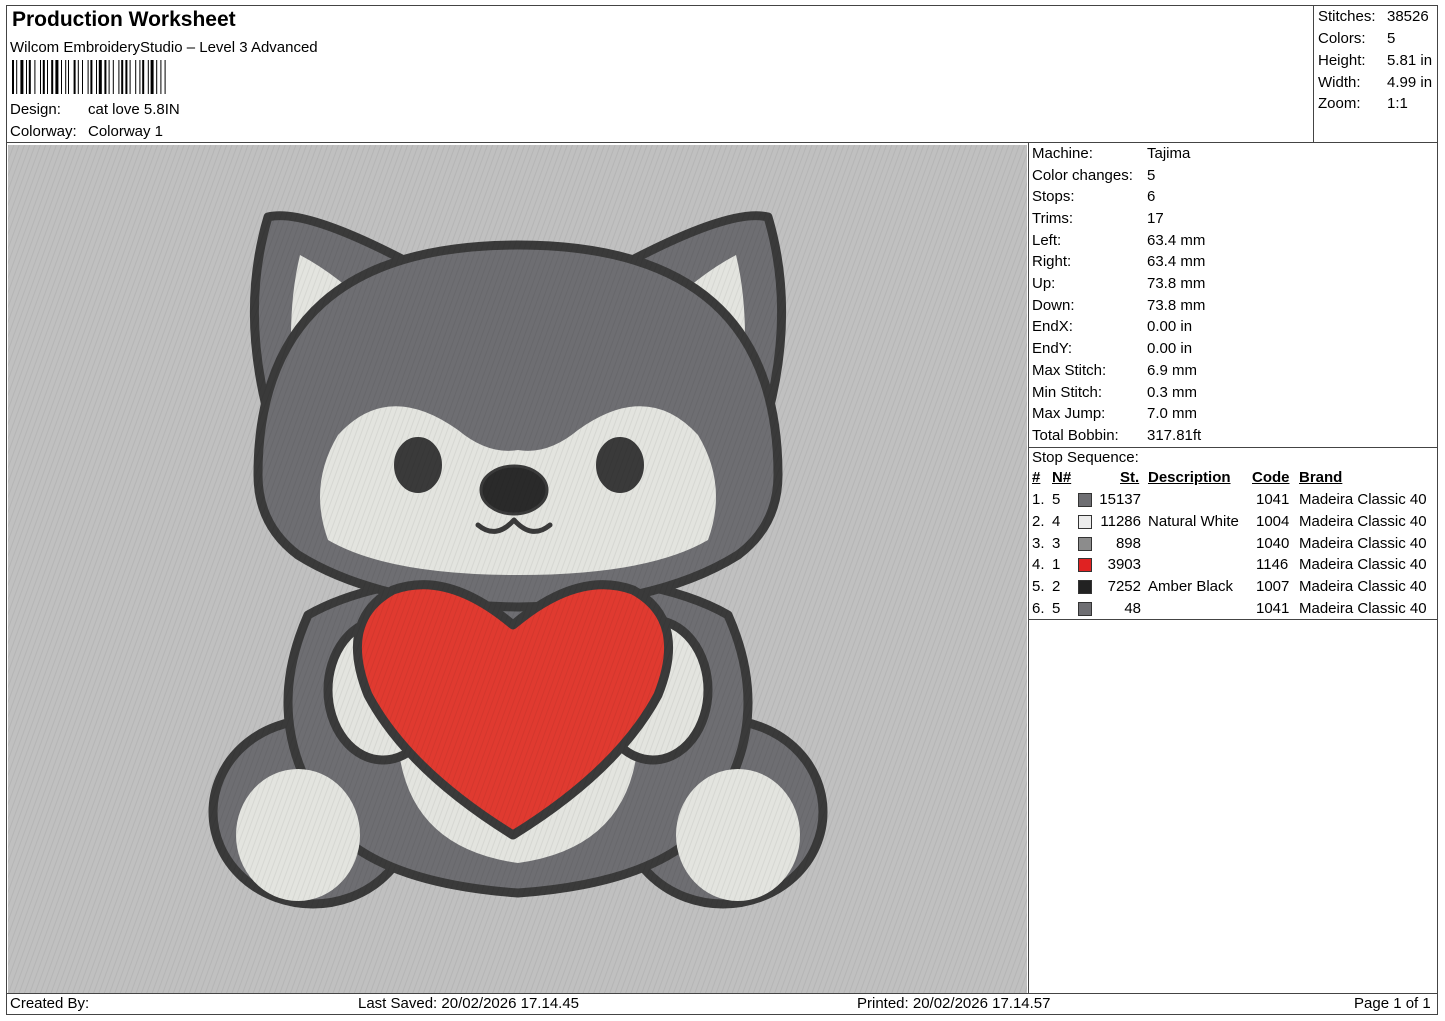 The width and height of the screenshot is (1445, 1021). Describe the element at coordinates (1193, 521) in the screenshot. I see `thread-description: Natural White` at that location.